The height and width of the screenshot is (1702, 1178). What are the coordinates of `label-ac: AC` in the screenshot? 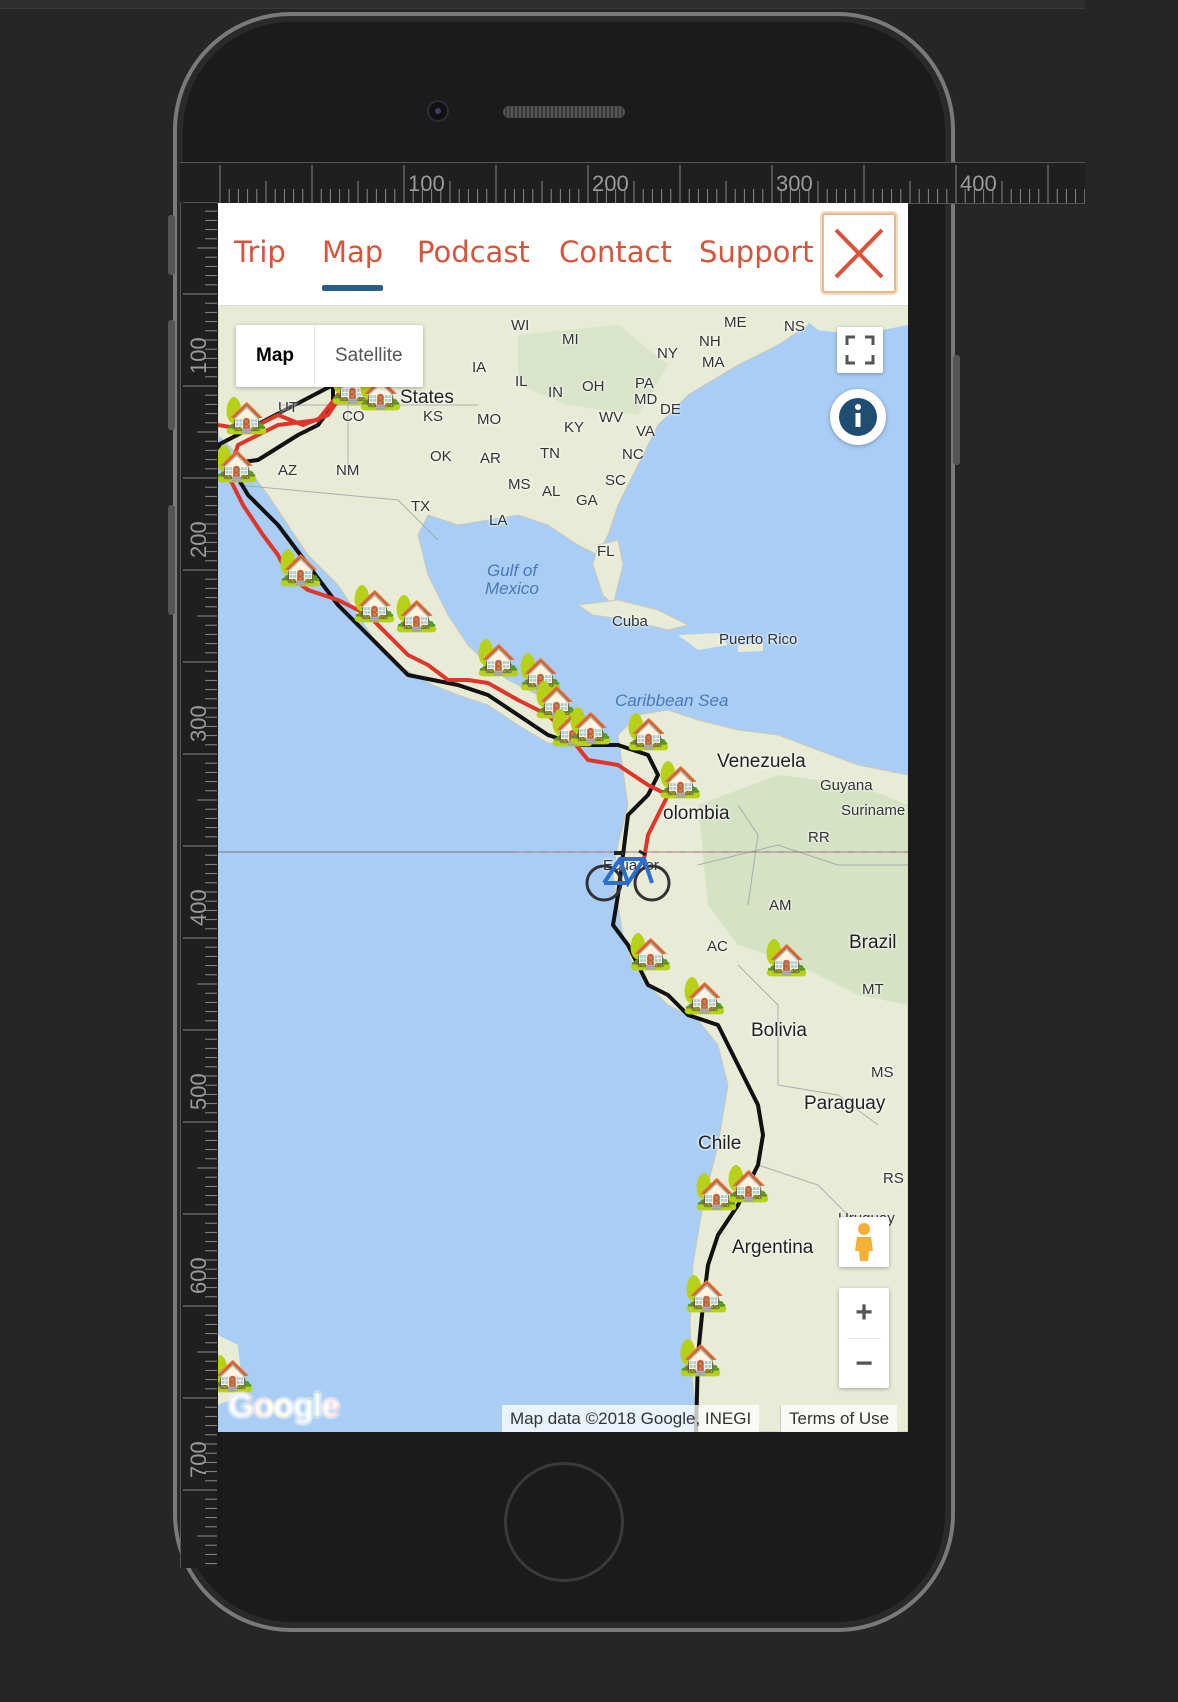 It's located at (717, 946).